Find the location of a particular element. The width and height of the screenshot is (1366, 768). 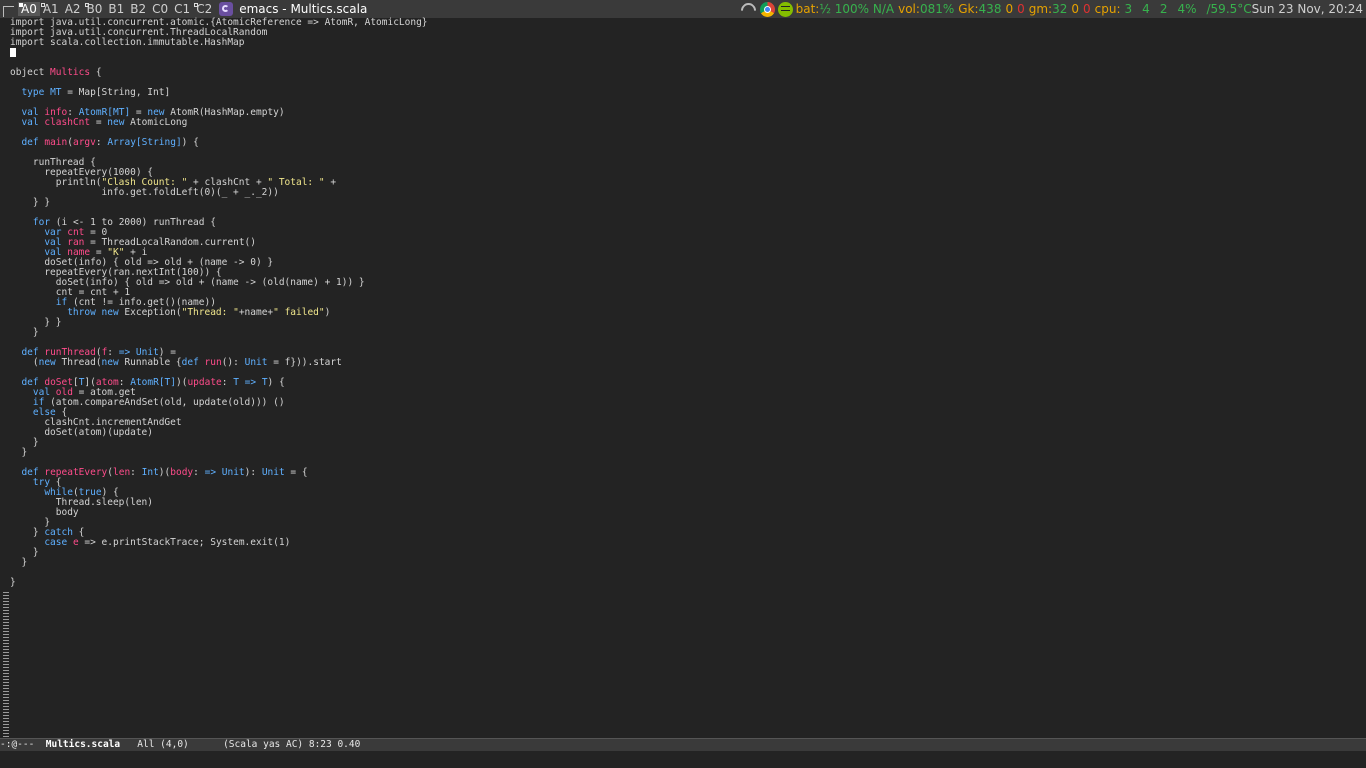

code-token: Int is located at coordinates (150, 472).